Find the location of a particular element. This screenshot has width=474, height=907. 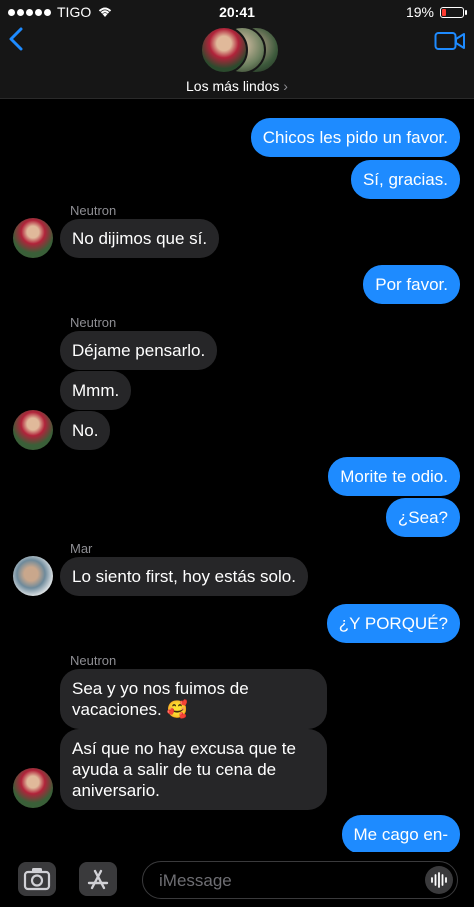

camera-icon is located at coordinates (37, 879).